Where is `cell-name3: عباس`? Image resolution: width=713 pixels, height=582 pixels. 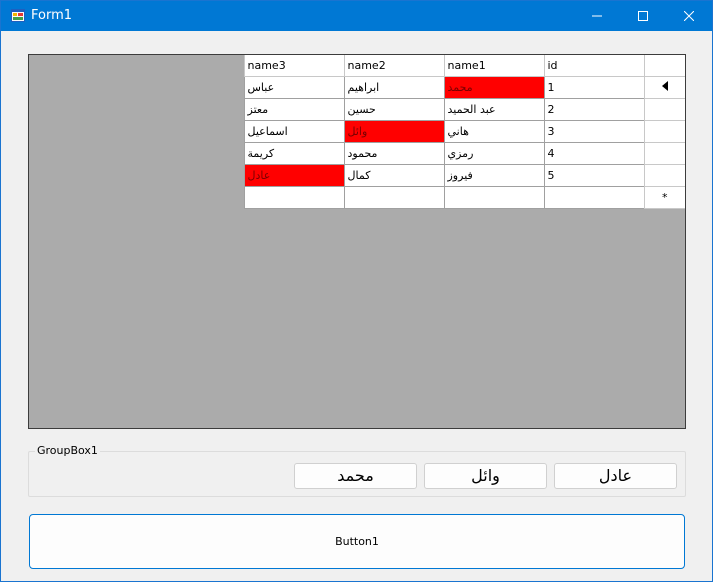 cell-name3: عباس is located at coordinates (294, 87).